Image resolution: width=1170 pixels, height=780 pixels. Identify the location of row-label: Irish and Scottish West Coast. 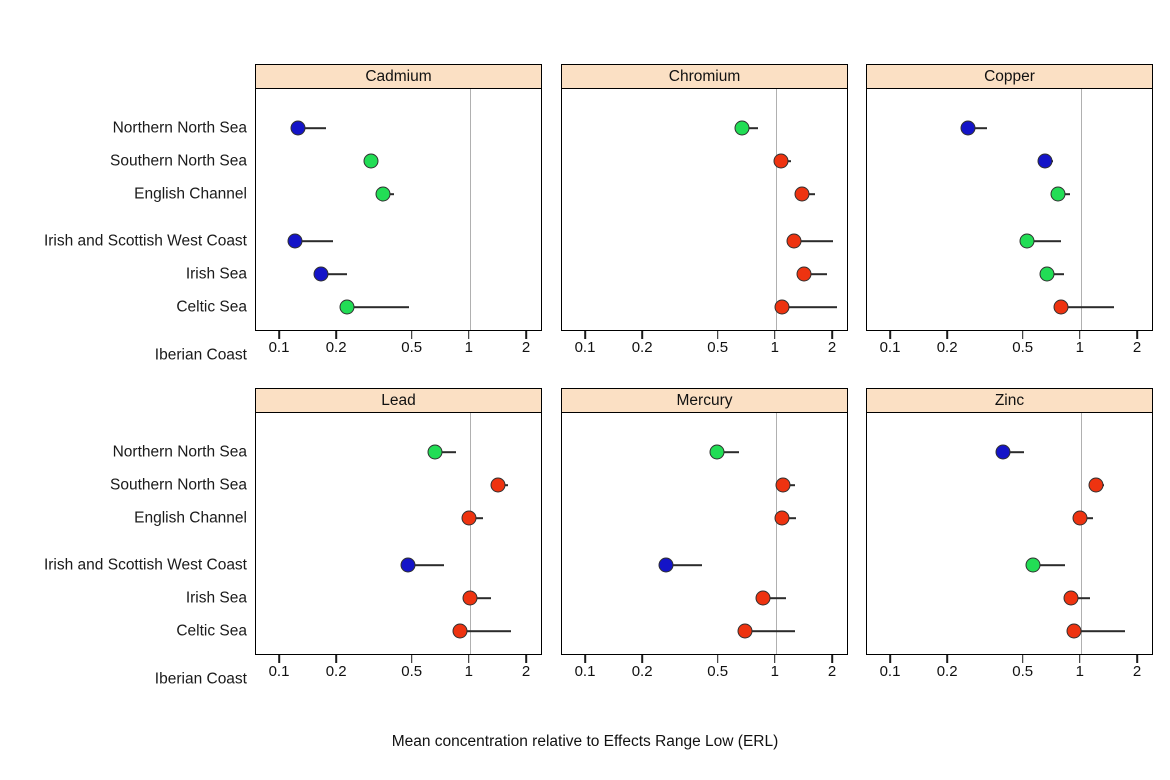
(145, 241).